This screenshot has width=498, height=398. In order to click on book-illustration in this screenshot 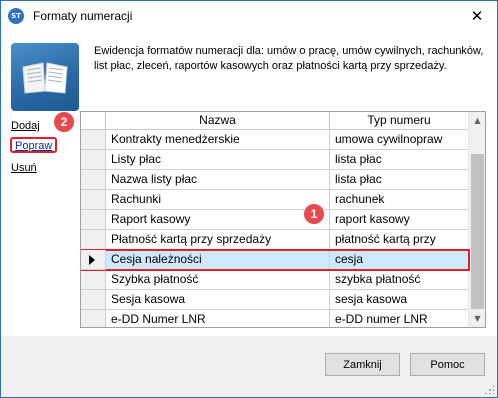, I will do `click(45, 77)`.